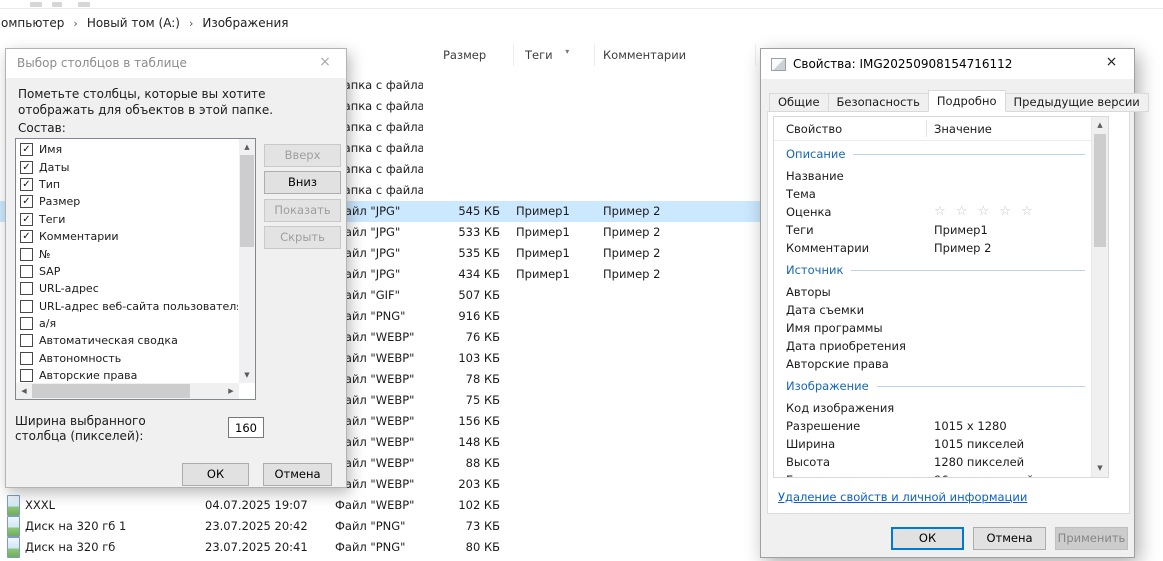 The width and height of the screenshot is (1163, 561). Describe the element at coordinates (567, 52) in the screenshot. I see `filter-chevron-icon: ▾` at that location.